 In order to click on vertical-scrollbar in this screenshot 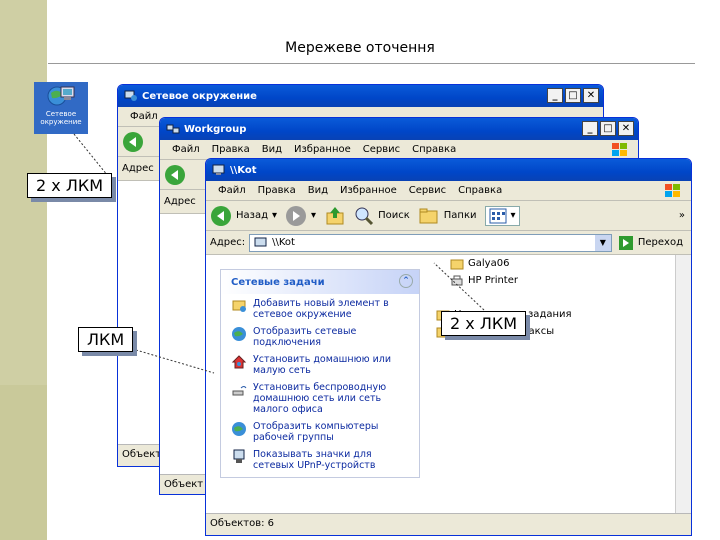, I will do `click(683, 384)`.